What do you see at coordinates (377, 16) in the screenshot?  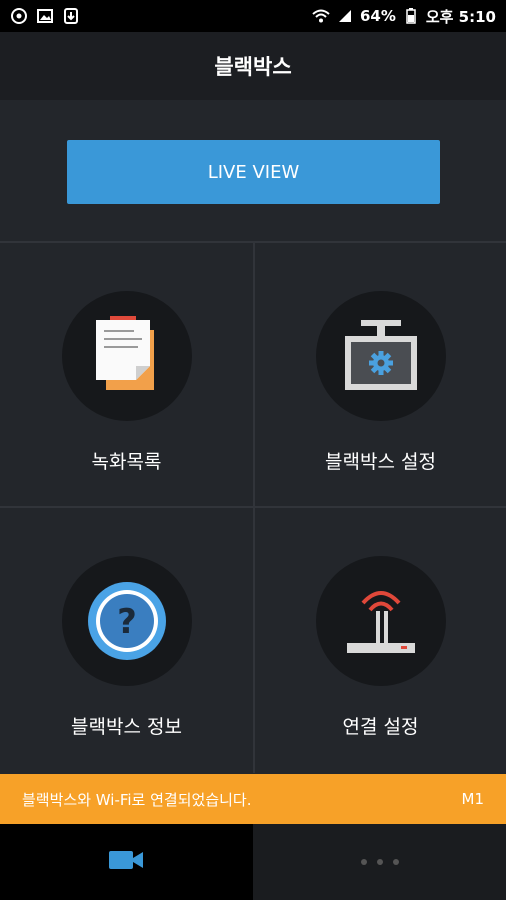 I see `battery-percent: 64%` at bounding box center [377, 16].